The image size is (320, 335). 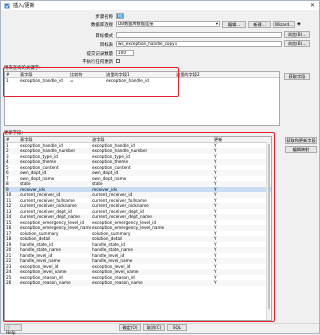 What do you see at coordinates (205, 81) in the screenshot?
I see `table-cell` at bounding box center [205, 81].